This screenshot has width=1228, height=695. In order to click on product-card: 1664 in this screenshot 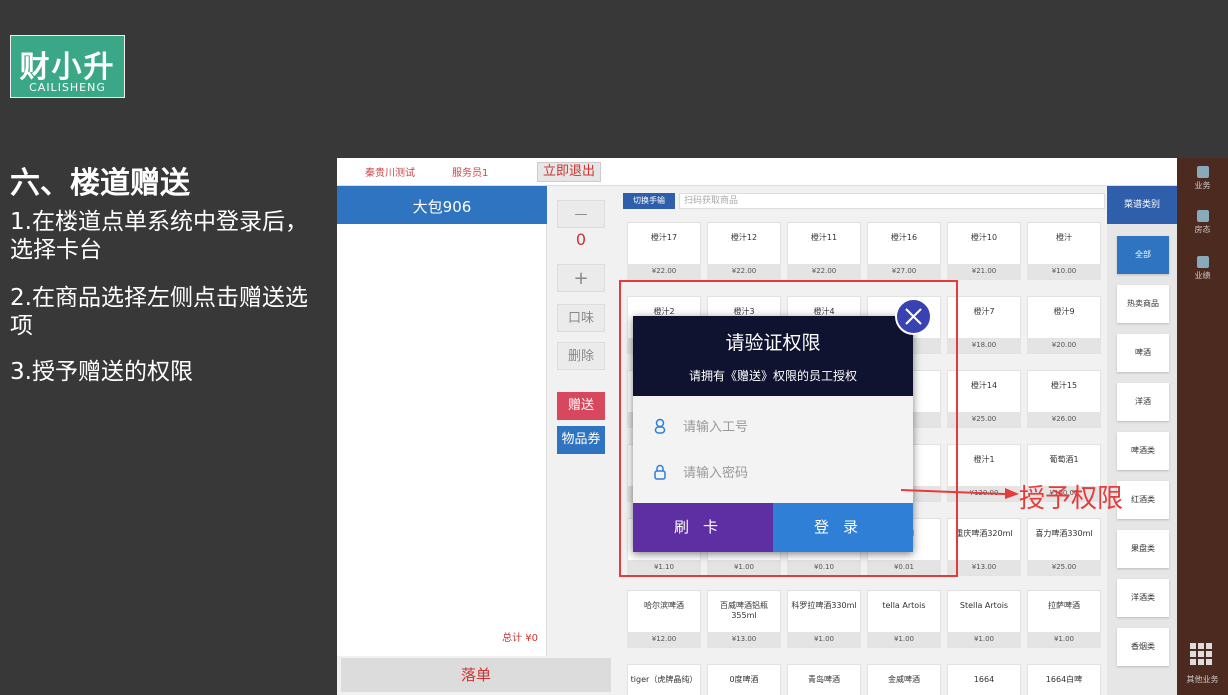, I will do `click(984, 679)`.